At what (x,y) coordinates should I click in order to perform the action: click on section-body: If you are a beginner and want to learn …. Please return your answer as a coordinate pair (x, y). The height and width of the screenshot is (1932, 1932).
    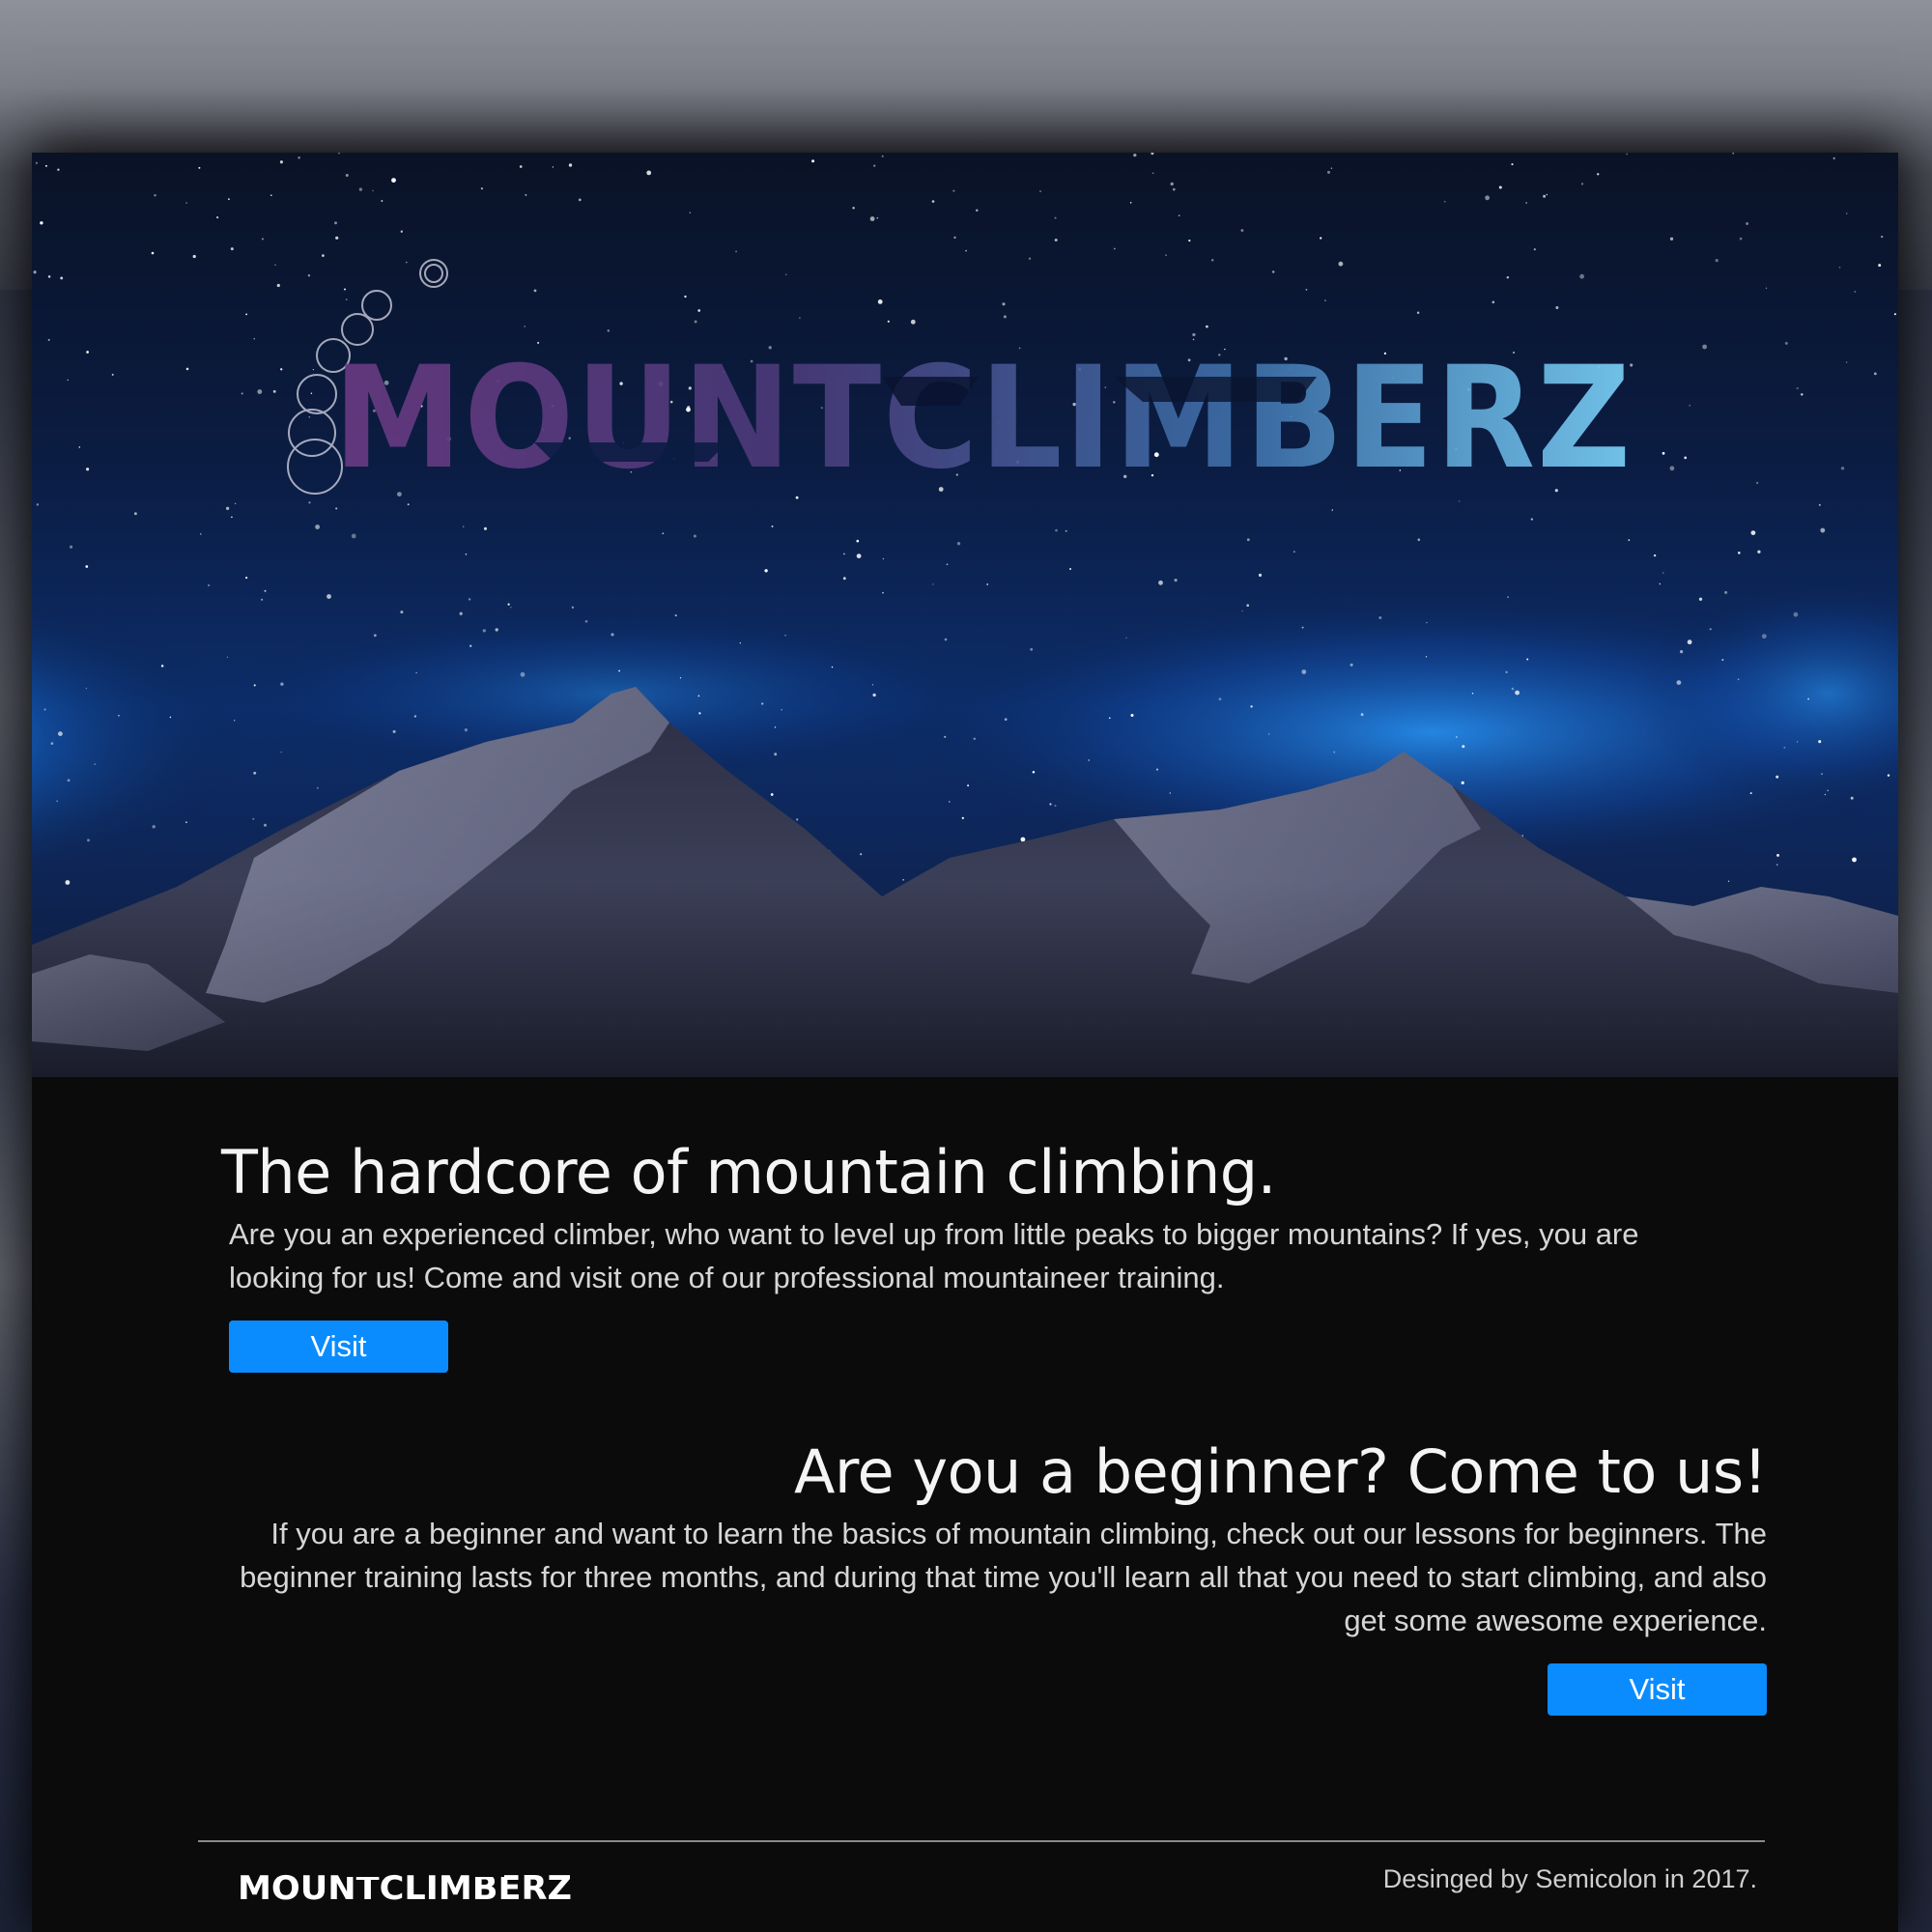
    Looking at the image, I should click on (1003, 1577).